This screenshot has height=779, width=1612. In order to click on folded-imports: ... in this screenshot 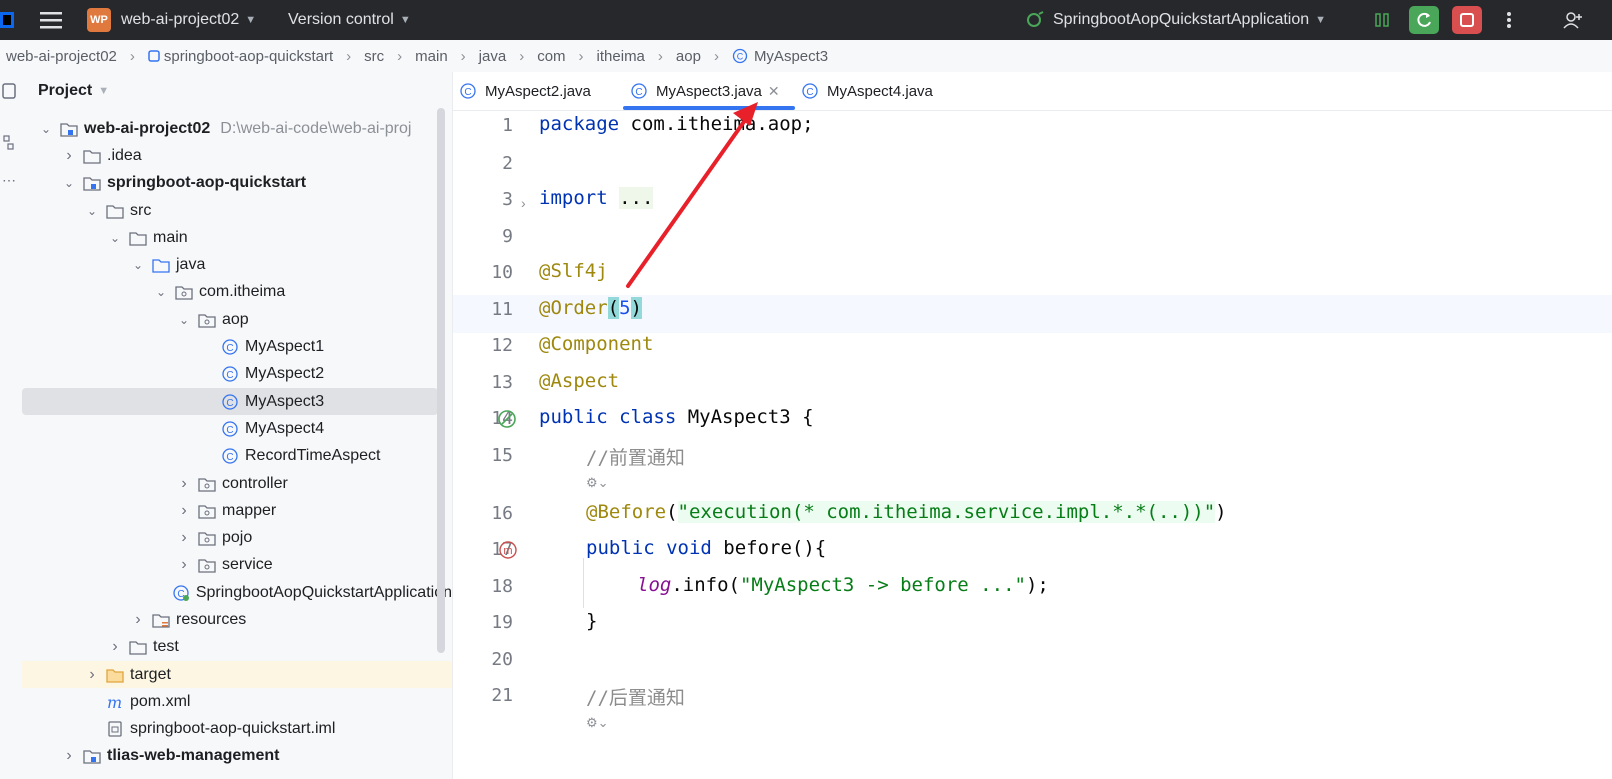, I will do `click(636, 198)`.